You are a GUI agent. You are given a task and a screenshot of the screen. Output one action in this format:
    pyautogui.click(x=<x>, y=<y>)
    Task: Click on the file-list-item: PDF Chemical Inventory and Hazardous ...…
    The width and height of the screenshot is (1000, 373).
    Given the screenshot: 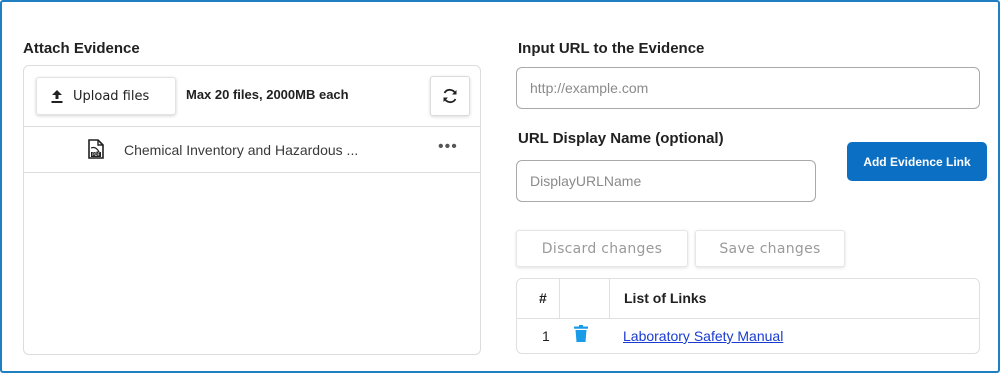 What is the action you would take?
    pyautogui.click(x=252, y=150)
    